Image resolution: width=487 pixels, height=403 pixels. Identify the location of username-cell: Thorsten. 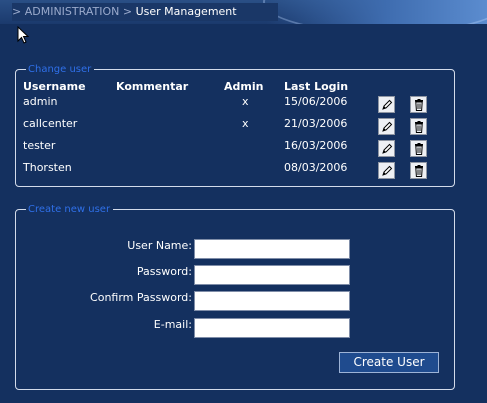
(47, 167).